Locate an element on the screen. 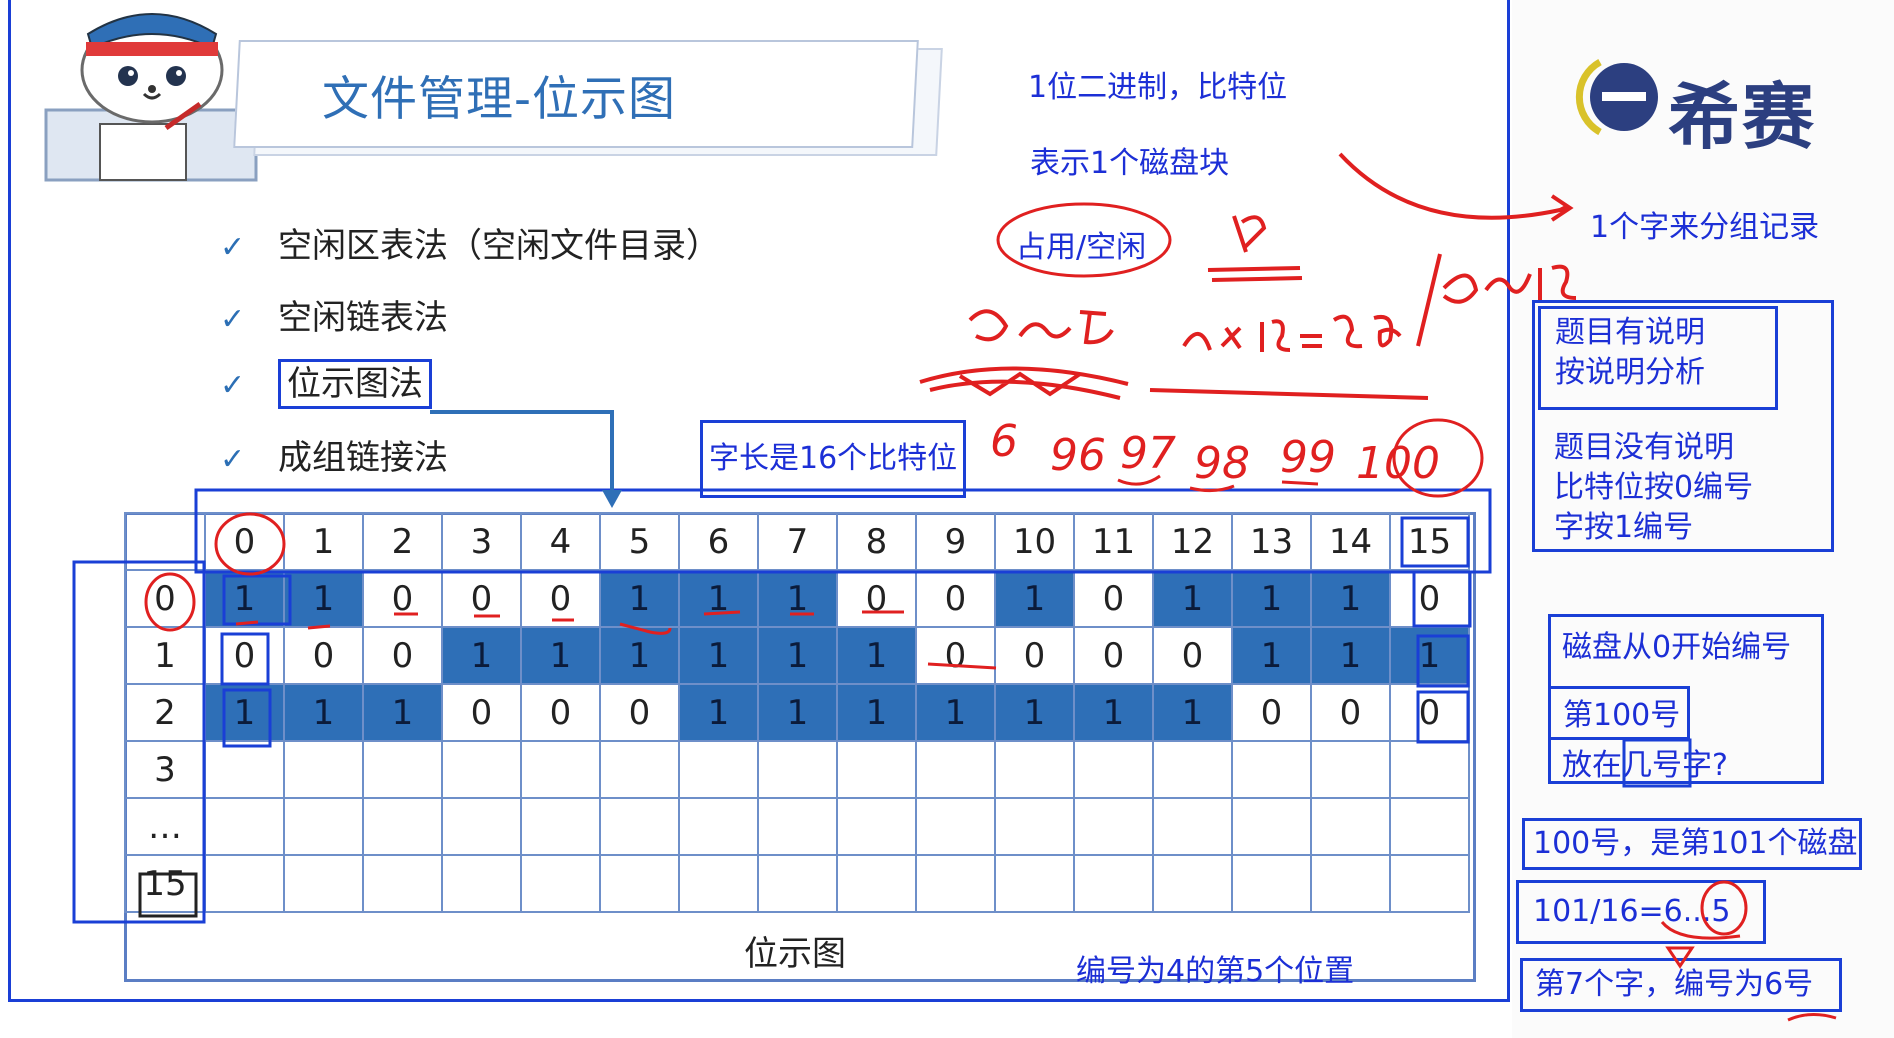 The width and height of the screenshot is (1894, 1038). note-which-word: 放在几号字? is located at coordinates (1645, 765).